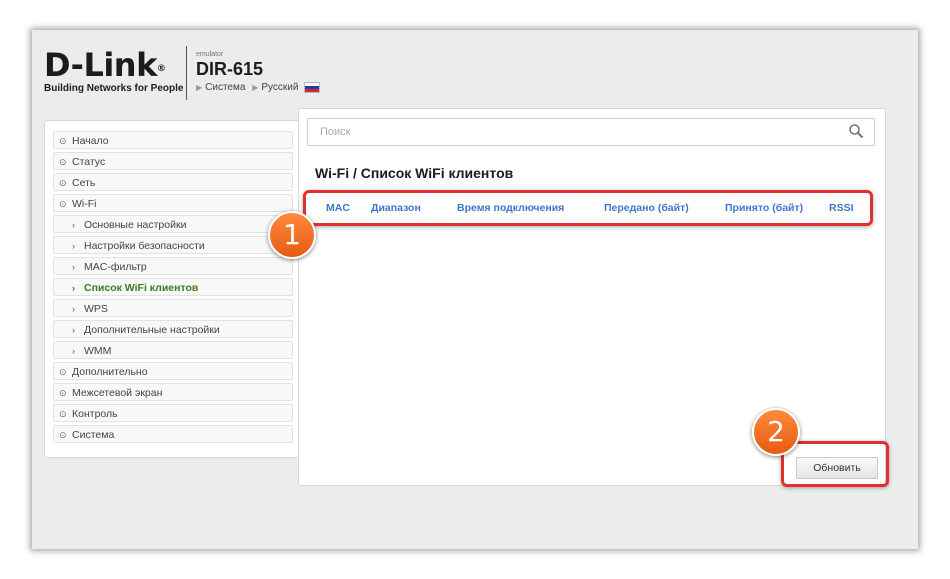 The image size is (950, 579). What do you see at coordinates (646, 208) in the screenshot?
I see `column-header-sent: Передано (байт)` at bounding box center [646, 208].